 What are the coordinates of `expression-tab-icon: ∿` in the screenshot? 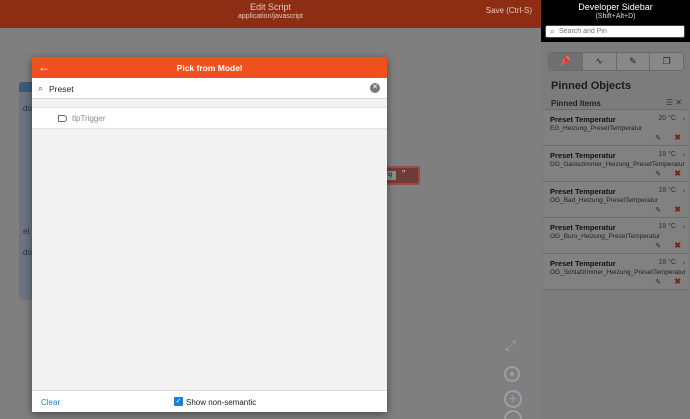 It's located at (598, 61).